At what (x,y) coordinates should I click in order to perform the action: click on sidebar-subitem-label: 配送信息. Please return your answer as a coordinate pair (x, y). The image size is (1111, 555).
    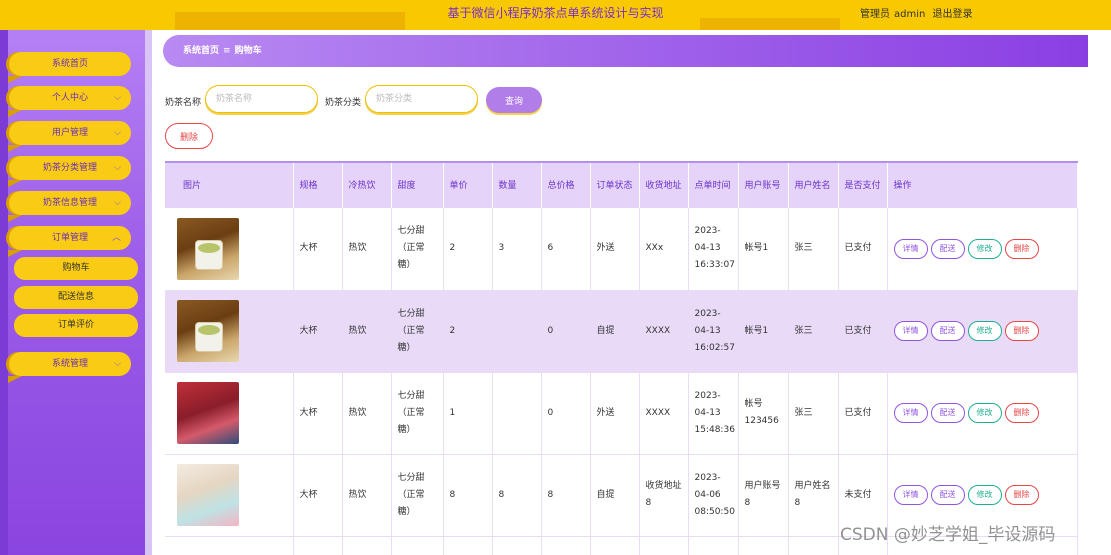
    Looking at the image, I should click on (75, 297).